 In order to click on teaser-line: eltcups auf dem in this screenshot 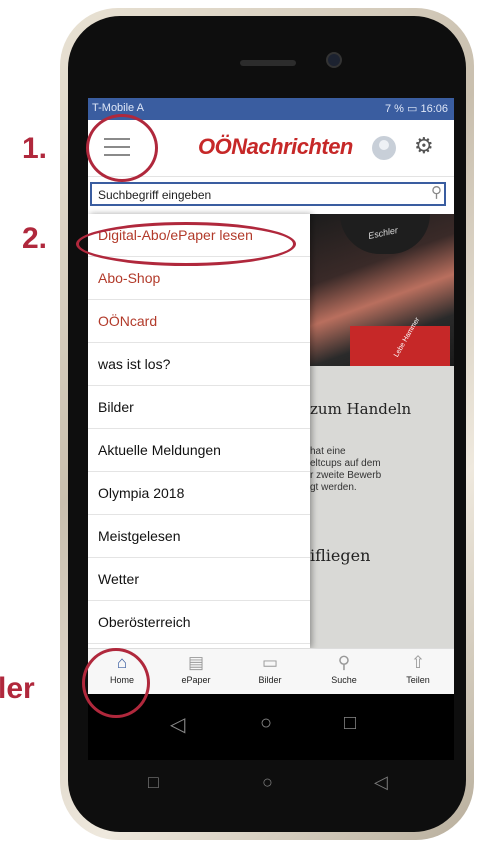, I will do `click(345, 463)`.